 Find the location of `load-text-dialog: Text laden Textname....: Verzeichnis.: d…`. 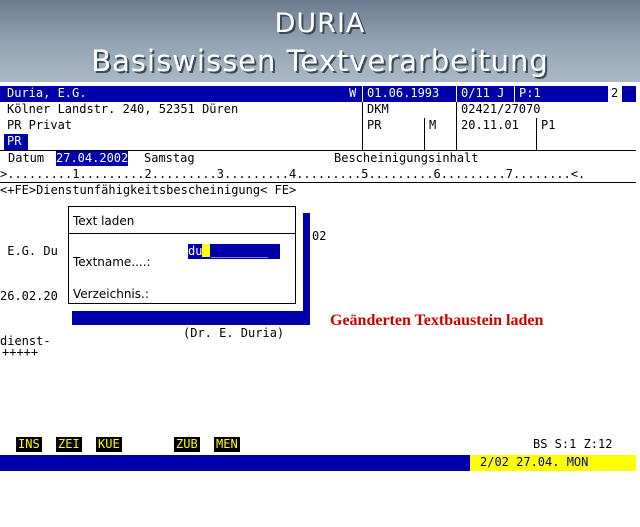

load-text-dialog: Text laden Textname....: Verzeichnis.: d… is located at coordinates (183, 254).